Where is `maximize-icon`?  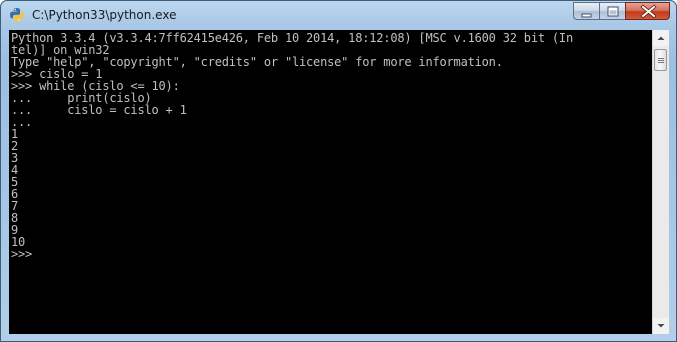
maximize-icon is located at coordinates (613, 11).